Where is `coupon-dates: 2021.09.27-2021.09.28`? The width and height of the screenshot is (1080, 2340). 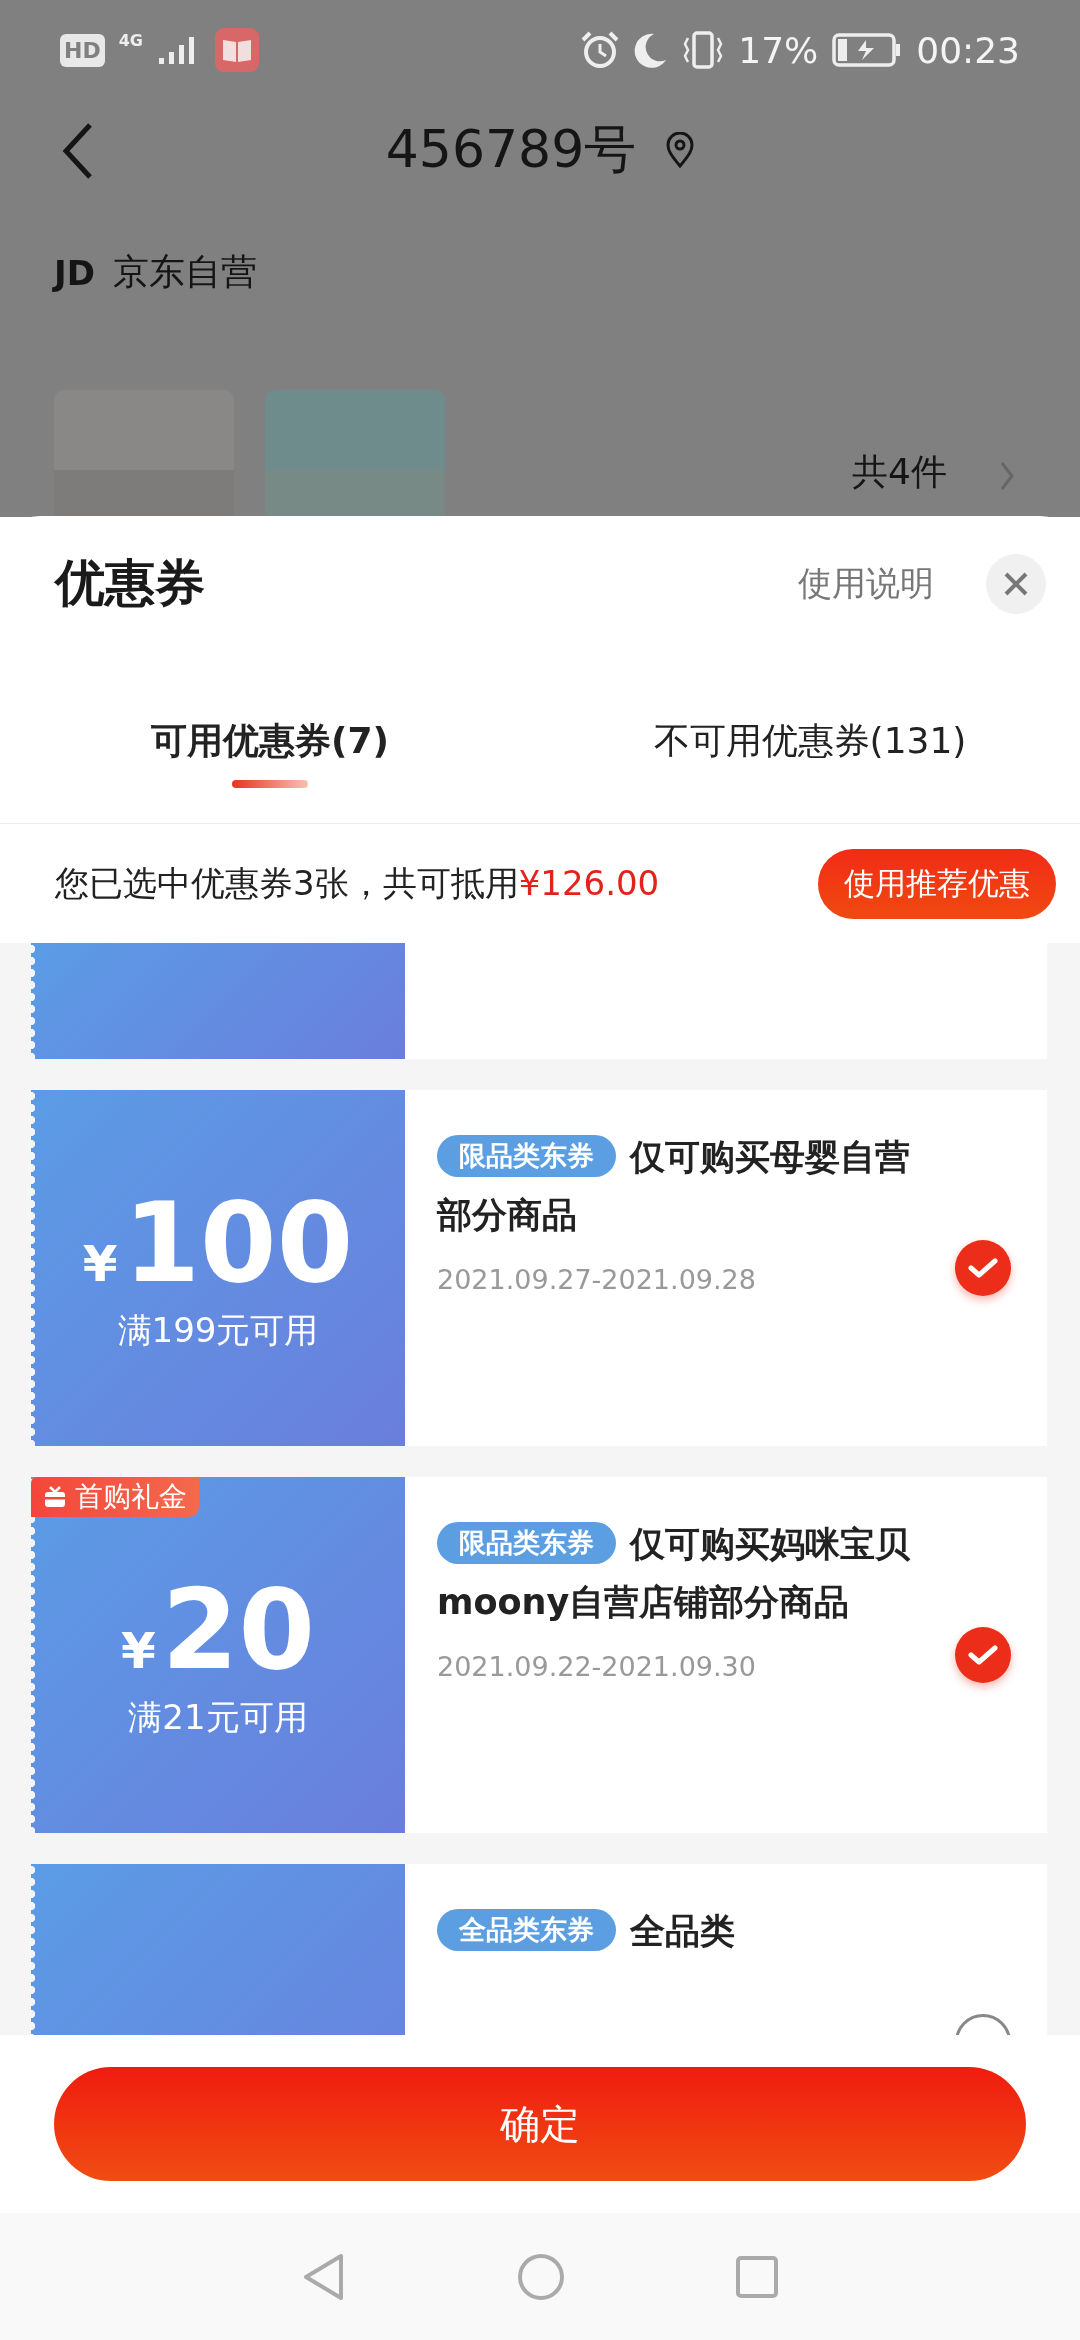 coupon-dates: 2021.09.27-2021.09.28 is located at coordinates (597, 1279).